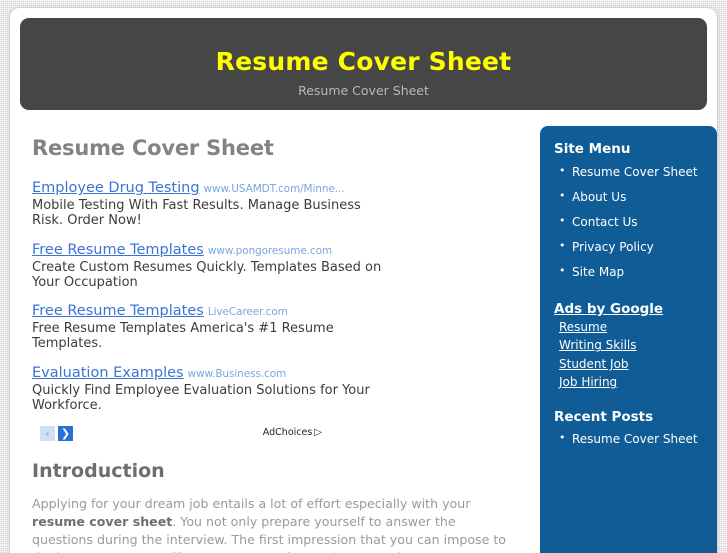  Describe the element at coordinates (594, 363) in the screenshot. I see `sidebar-ad-link-label: Student Job` at that location.